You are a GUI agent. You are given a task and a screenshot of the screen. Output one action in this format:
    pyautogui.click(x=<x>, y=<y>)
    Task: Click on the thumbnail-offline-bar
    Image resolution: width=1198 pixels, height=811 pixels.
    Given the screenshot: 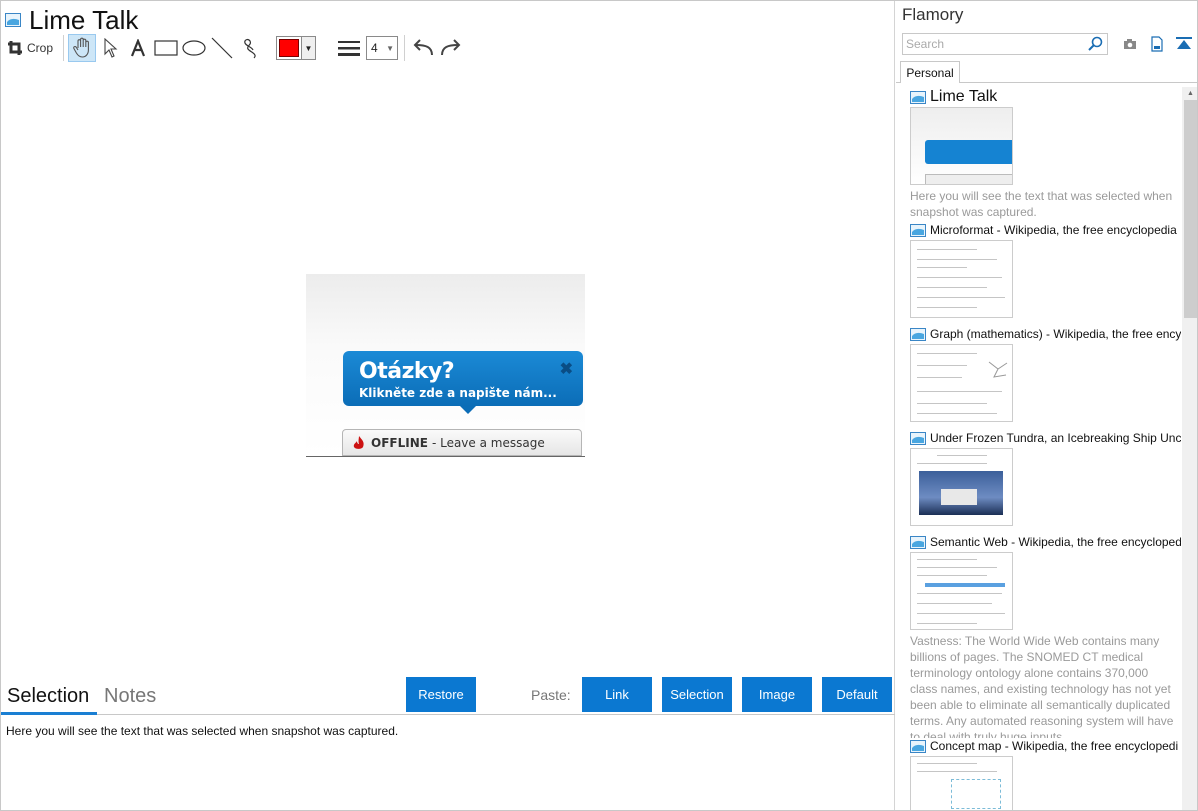 What is the action you would take?
    pyautogui.click(x=968, y=179)
    